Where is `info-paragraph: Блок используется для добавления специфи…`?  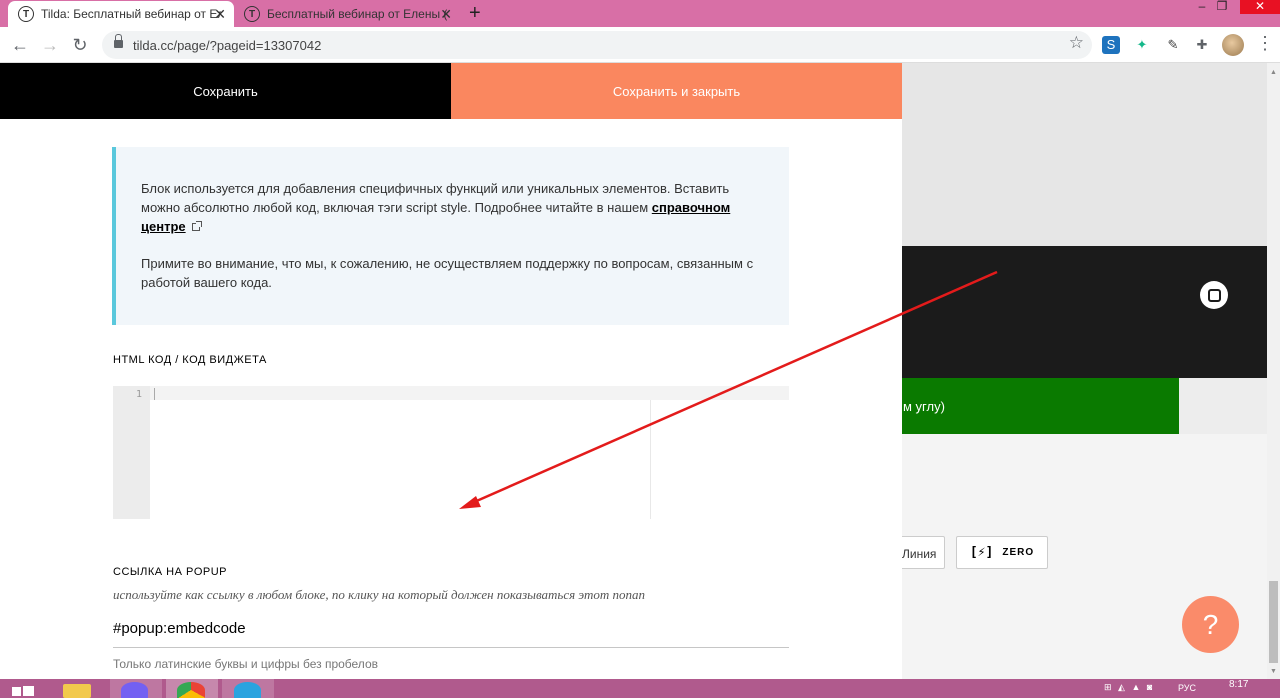
info-paragraph: Блок используется для добавления специфи… is located at coordinates (453, 207).